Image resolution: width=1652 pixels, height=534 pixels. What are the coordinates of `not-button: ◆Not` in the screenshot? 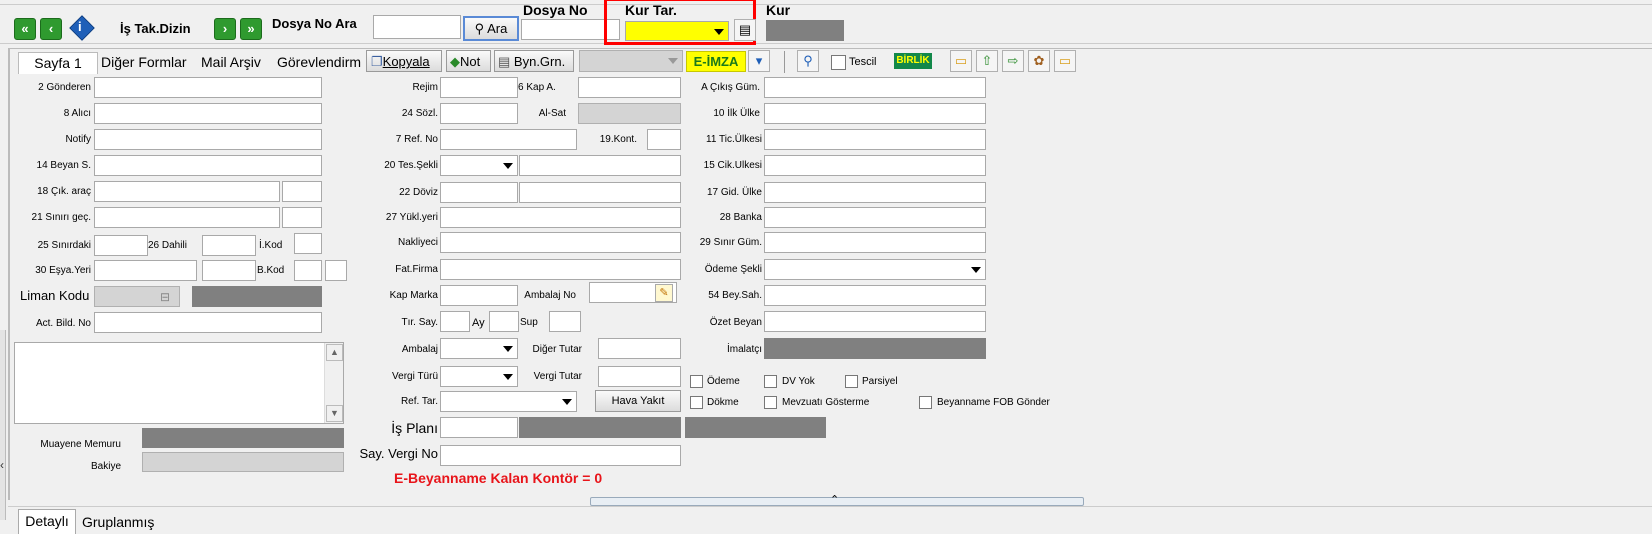 It's located at (468, 61).